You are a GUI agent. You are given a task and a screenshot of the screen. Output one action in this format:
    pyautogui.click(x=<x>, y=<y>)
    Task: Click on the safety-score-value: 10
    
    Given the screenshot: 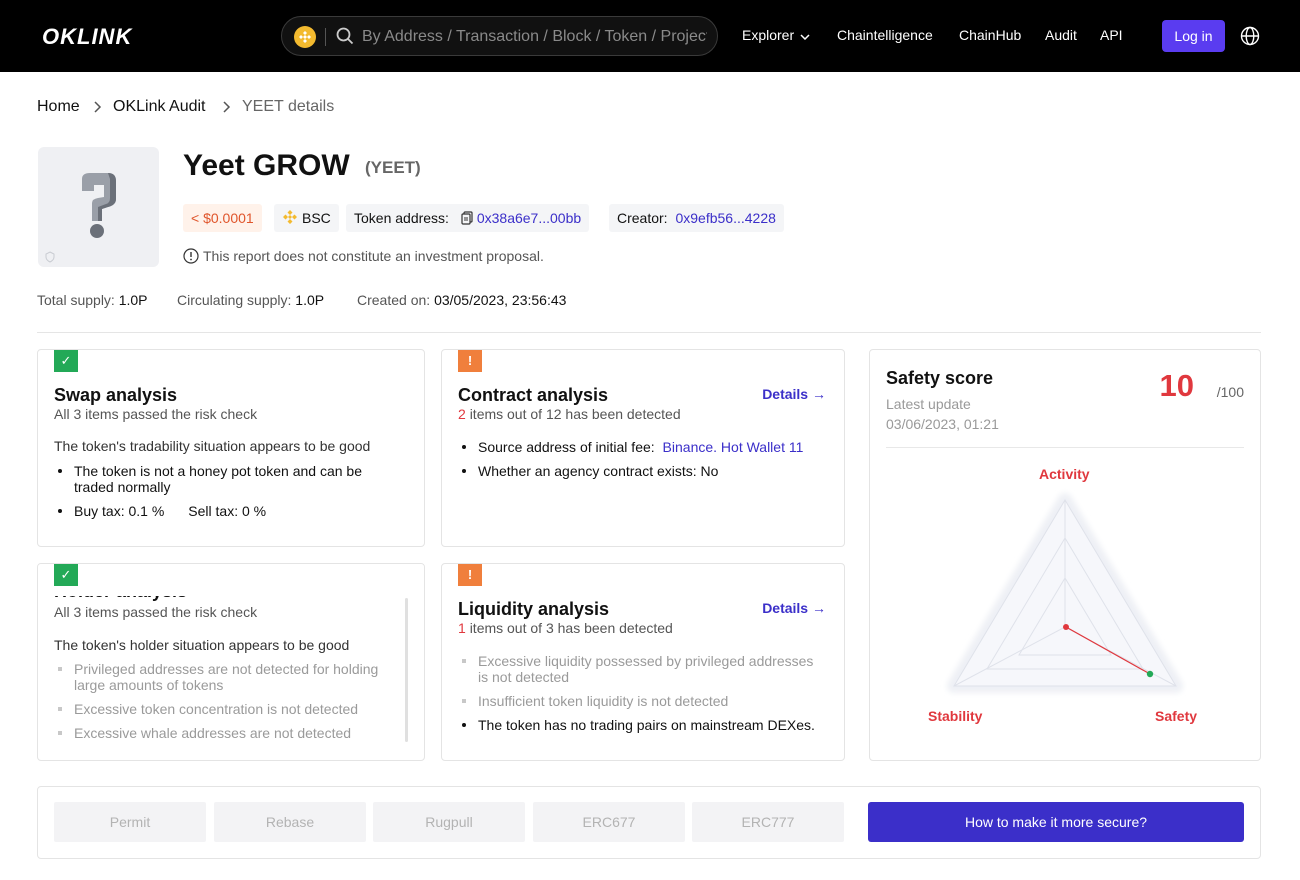 What is the action you would take?
    pyautogui.click(x=1176, y=385)
    